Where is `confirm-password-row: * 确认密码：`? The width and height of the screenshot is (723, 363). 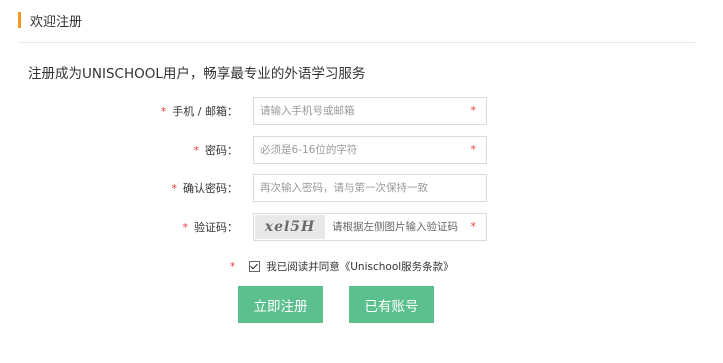
confirm-password-row: * 确认密码： is located at coordinates (361, 188).